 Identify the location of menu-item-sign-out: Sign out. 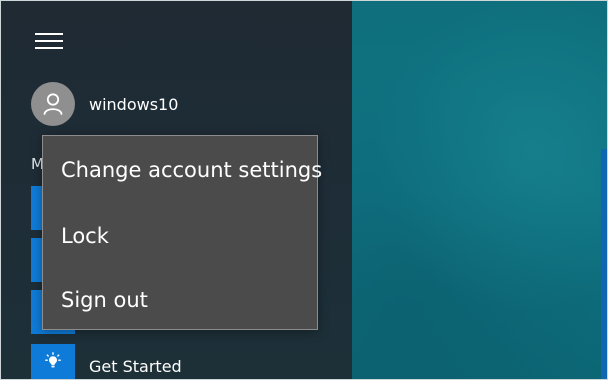
(104, 300).